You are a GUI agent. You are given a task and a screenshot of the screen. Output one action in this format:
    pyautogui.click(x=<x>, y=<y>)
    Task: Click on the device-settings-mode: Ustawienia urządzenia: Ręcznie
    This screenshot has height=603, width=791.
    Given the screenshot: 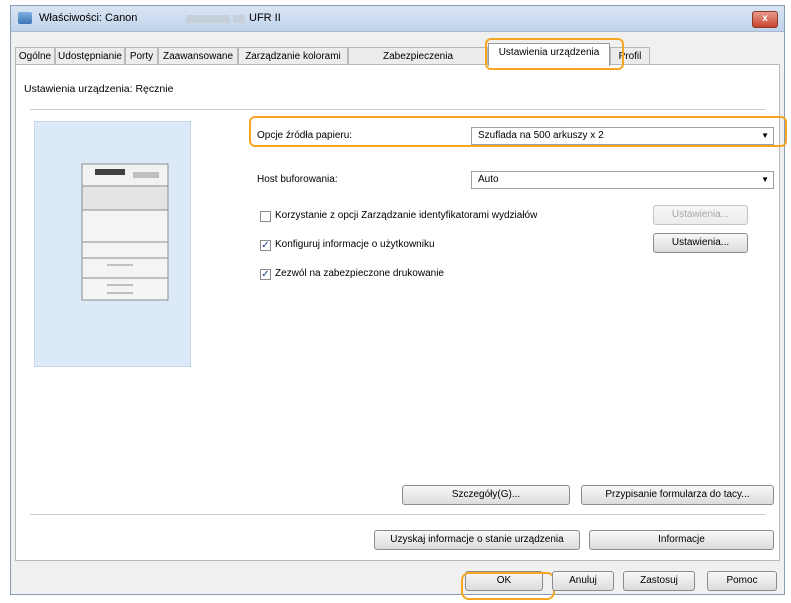 What is the action you would take?
    pyautogui.click(x=99, y=89)
    